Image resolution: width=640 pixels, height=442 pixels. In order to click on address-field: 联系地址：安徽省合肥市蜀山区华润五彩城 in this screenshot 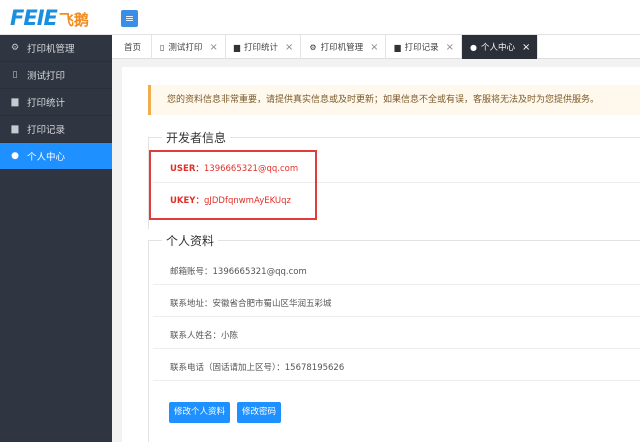, I will do `click(251, 303)`.